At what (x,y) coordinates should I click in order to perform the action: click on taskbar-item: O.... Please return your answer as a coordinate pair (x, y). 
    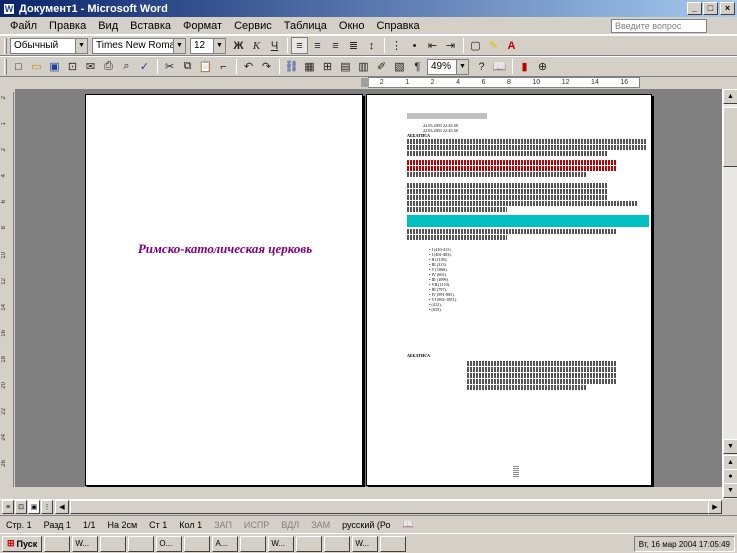
    Looking at the image, I should click on (169, 543).